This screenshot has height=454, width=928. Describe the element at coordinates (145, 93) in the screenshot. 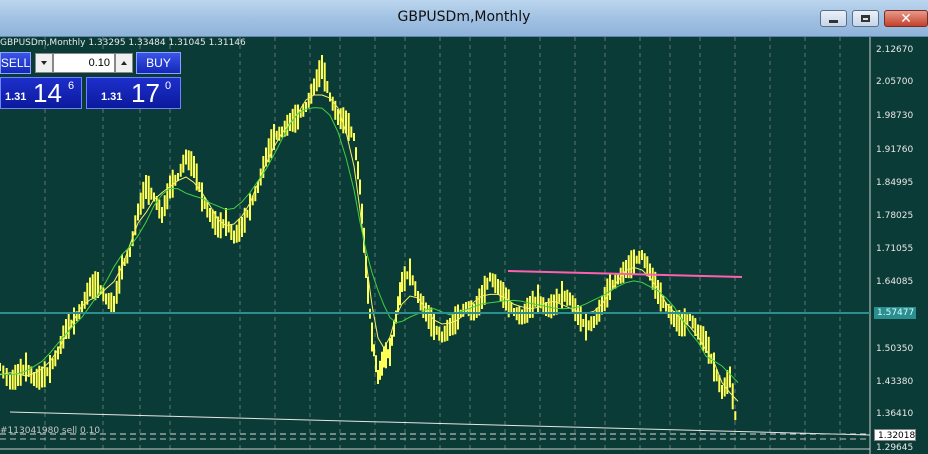

I see `buy-price-main: 17` at that location.